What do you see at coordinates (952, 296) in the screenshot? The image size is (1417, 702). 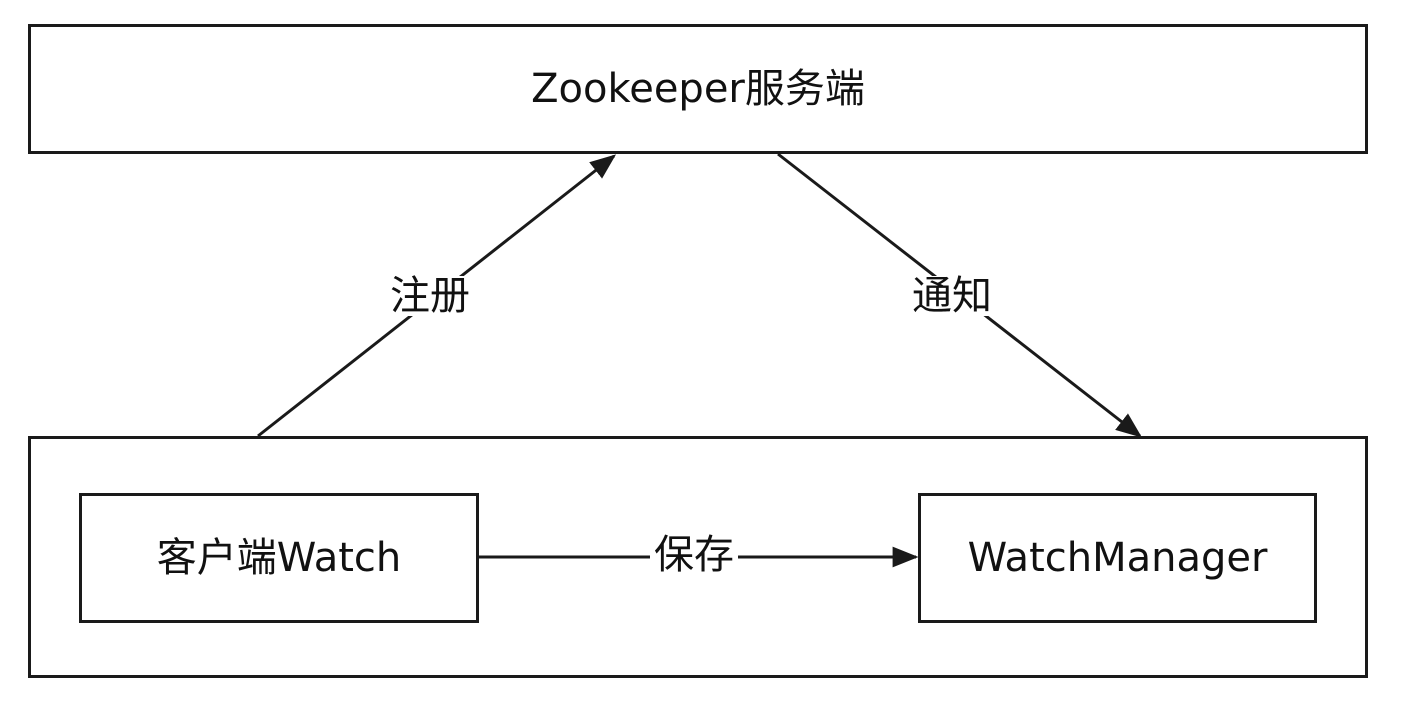 I see `notify-edge-label: 通知` at bounding box center [952, 296].